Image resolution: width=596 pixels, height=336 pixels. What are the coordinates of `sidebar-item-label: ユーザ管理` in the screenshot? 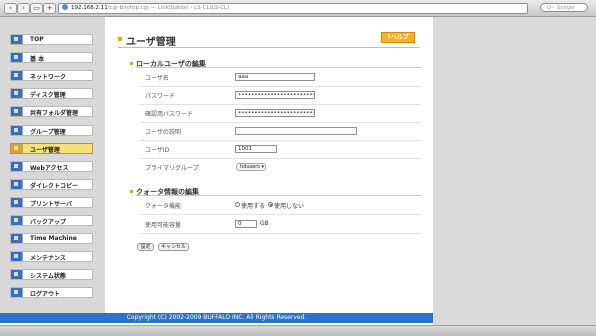 It's located at (45, 150).